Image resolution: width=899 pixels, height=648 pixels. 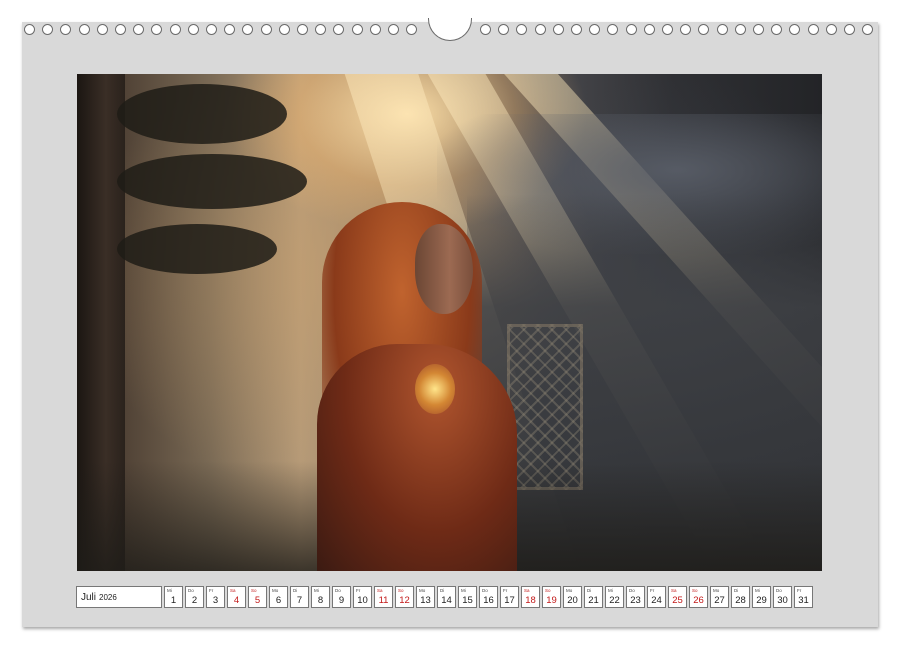 I want to click on day-number: 4, so click(x=236, y=600).